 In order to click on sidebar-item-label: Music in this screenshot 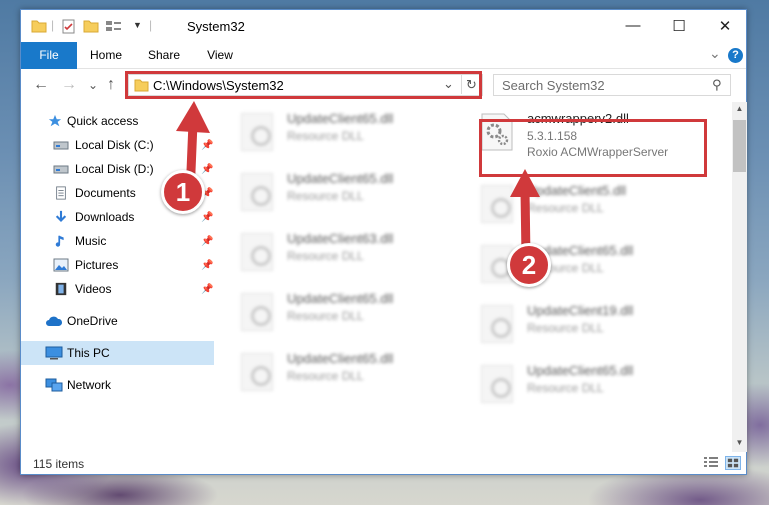, I will do `click(91, 241)`.